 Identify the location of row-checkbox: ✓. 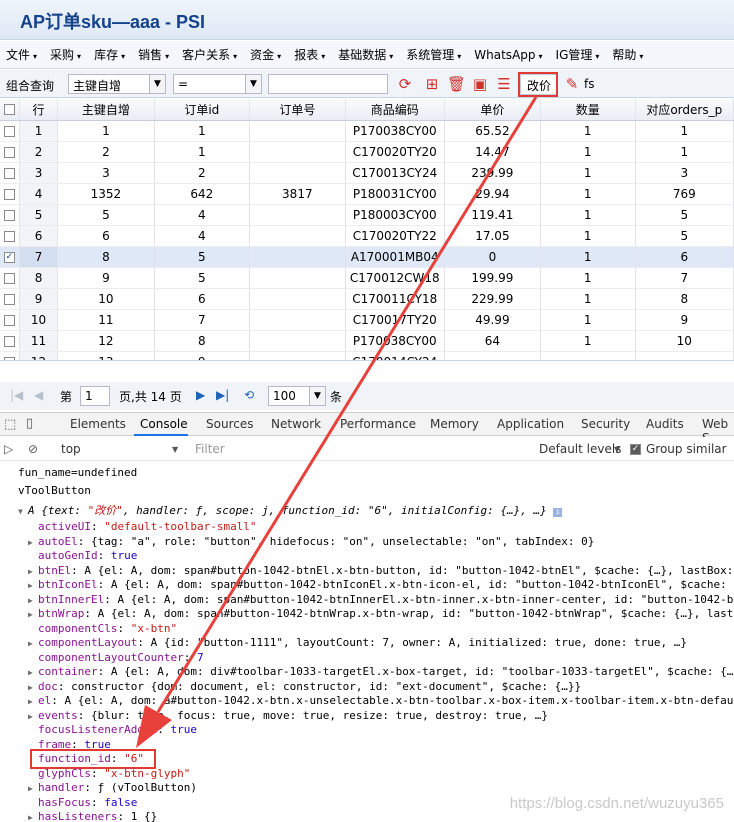
(10, 257).